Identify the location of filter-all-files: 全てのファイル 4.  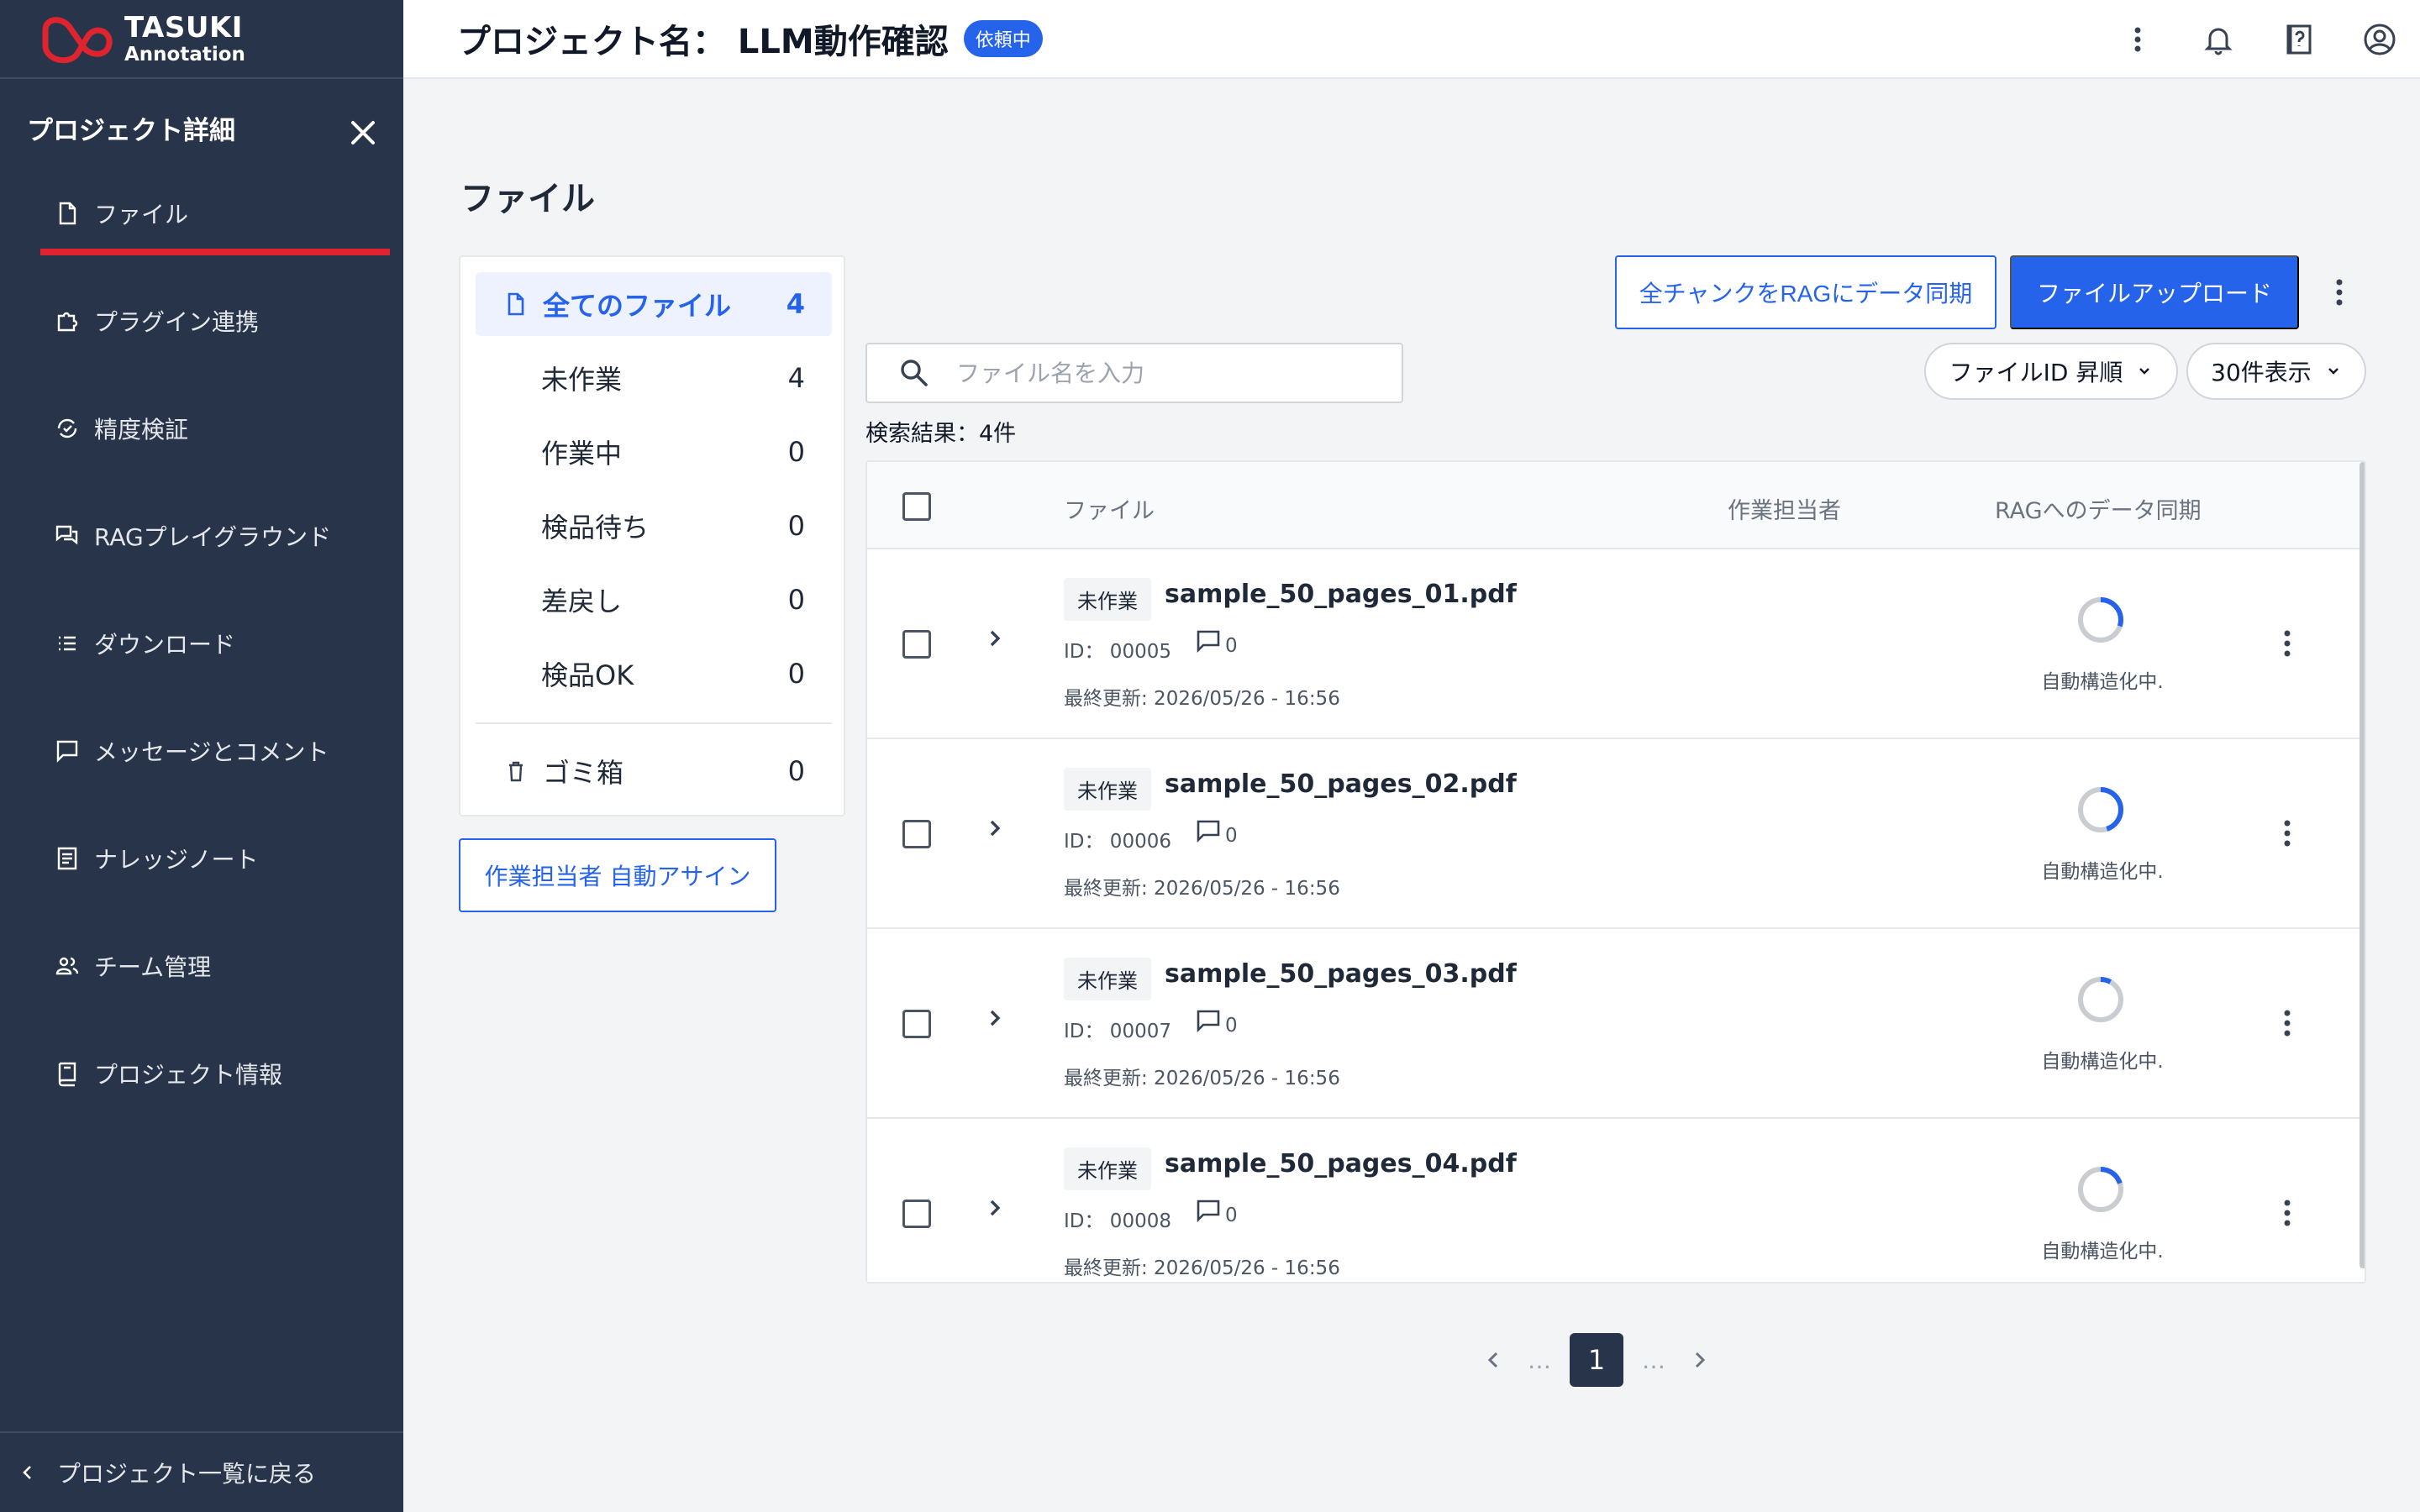
(654, 304).